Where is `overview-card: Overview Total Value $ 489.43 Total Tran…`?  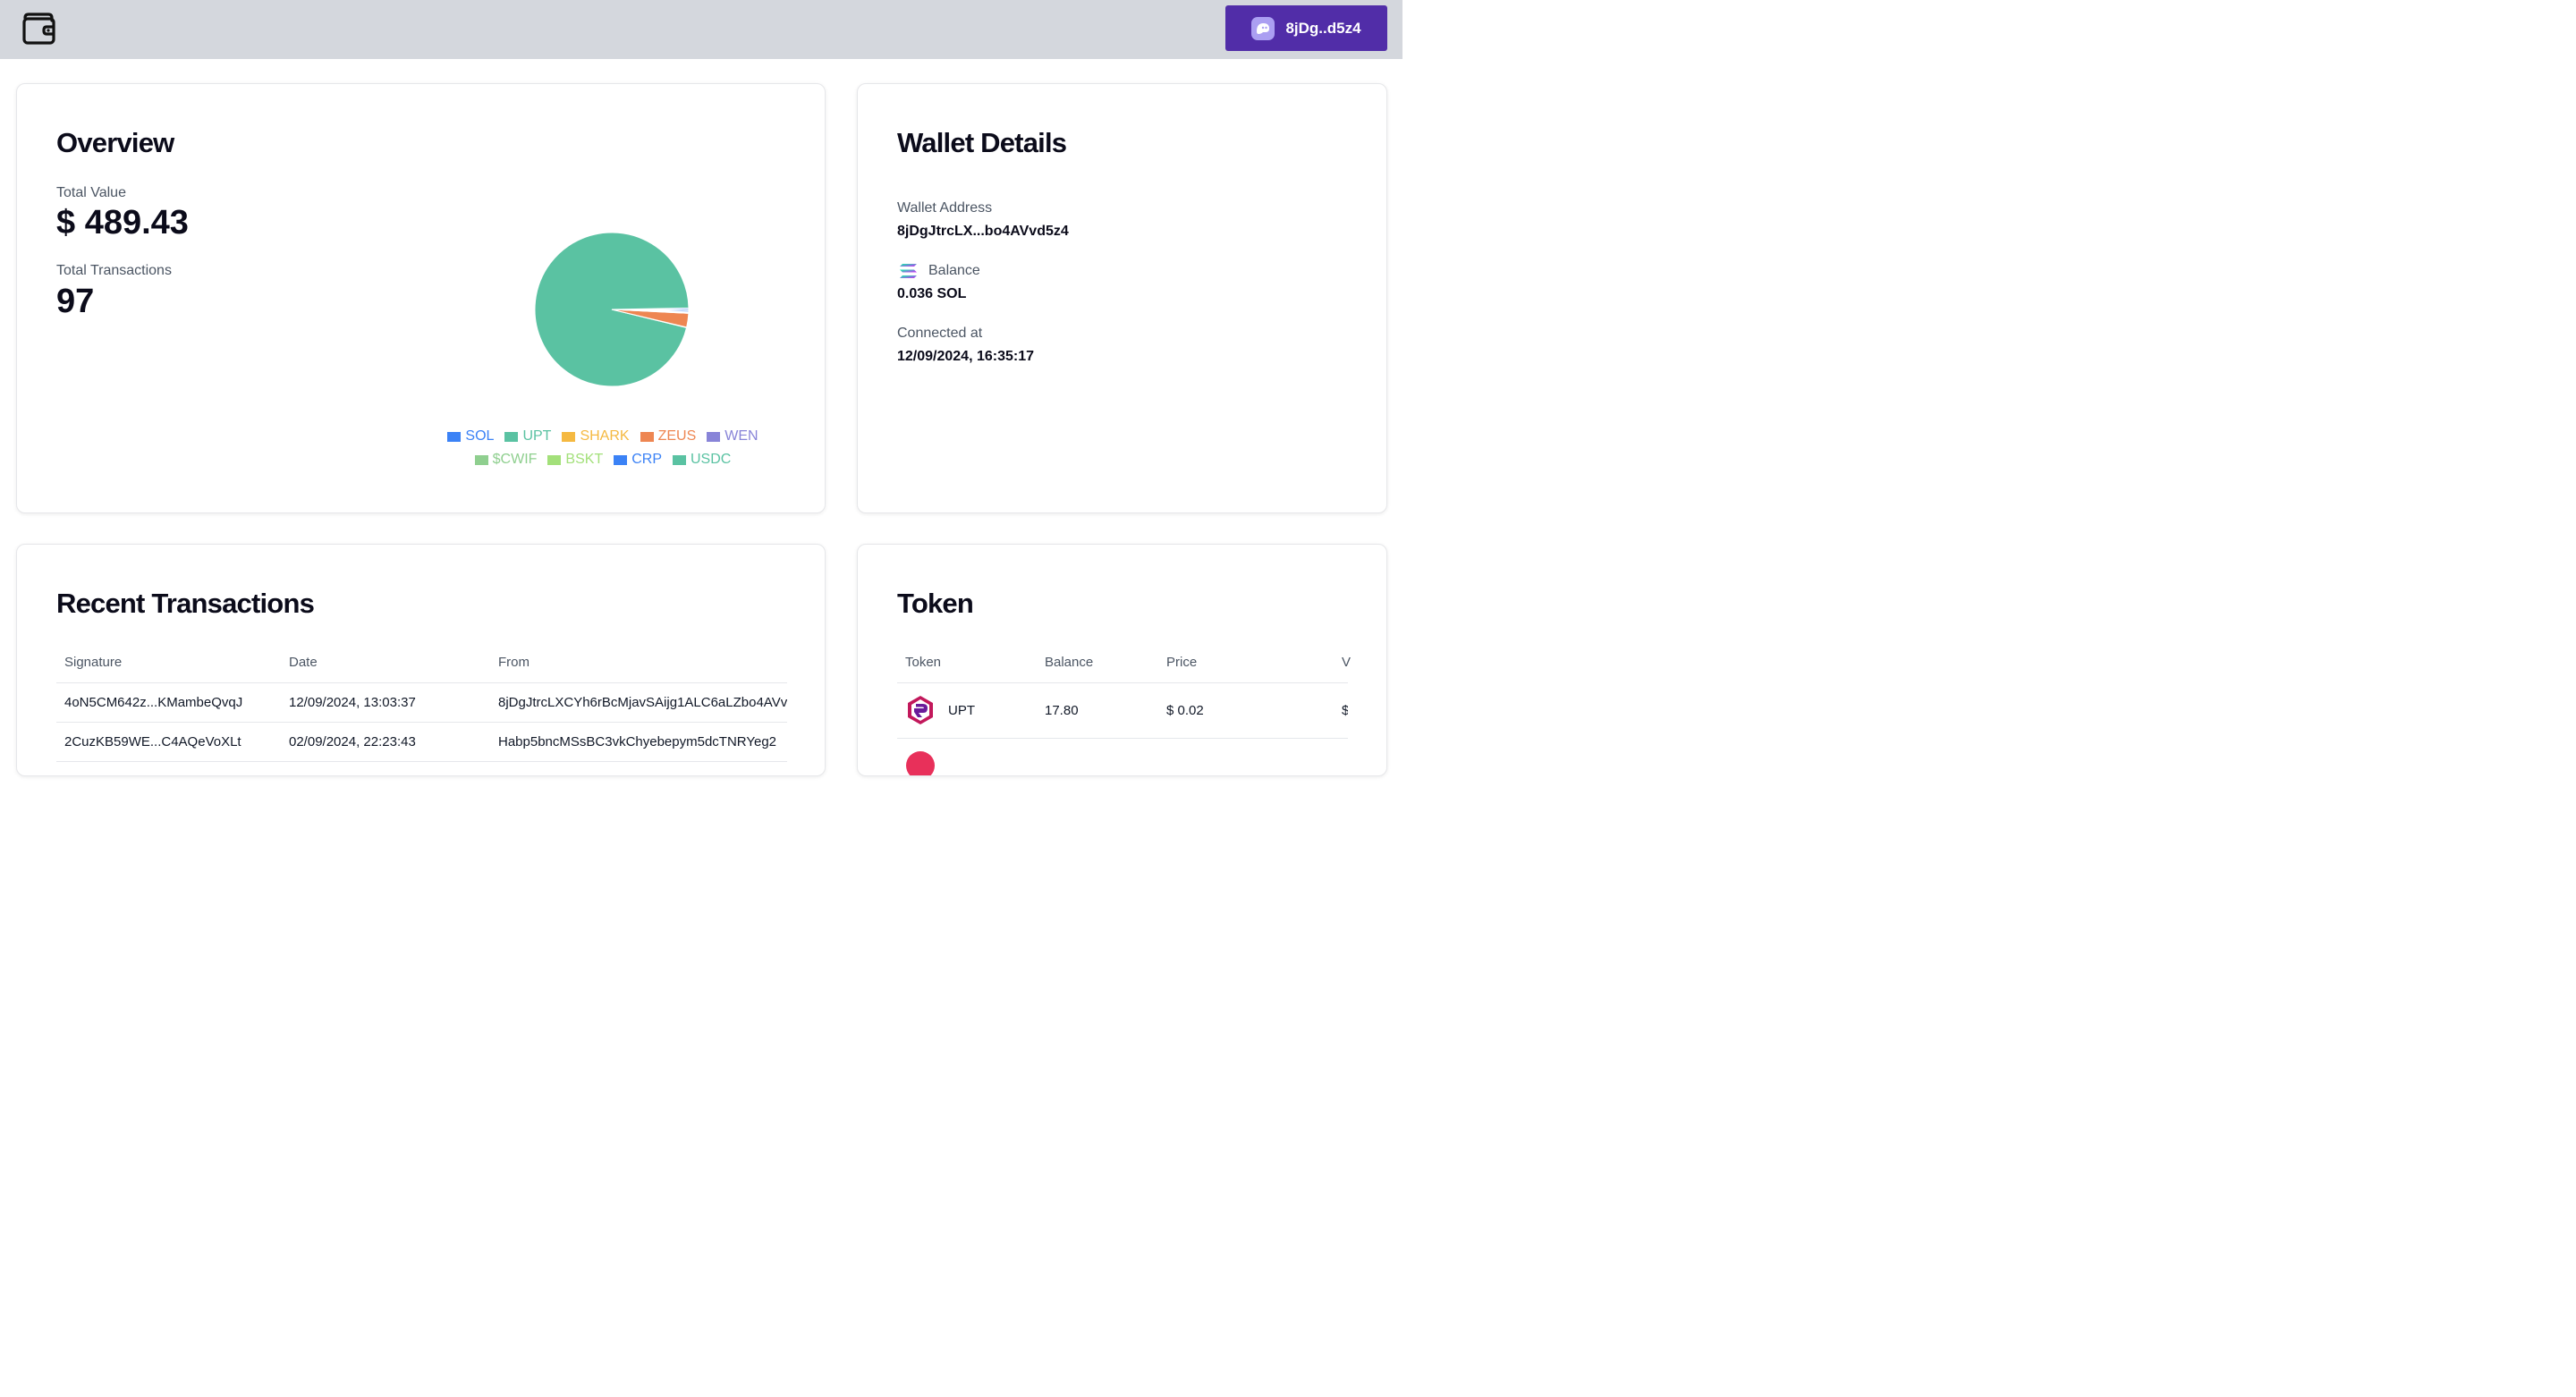
overview-card: Overview Total Value $ 489.43 Total Tran… is located at coordinates (421, 298).